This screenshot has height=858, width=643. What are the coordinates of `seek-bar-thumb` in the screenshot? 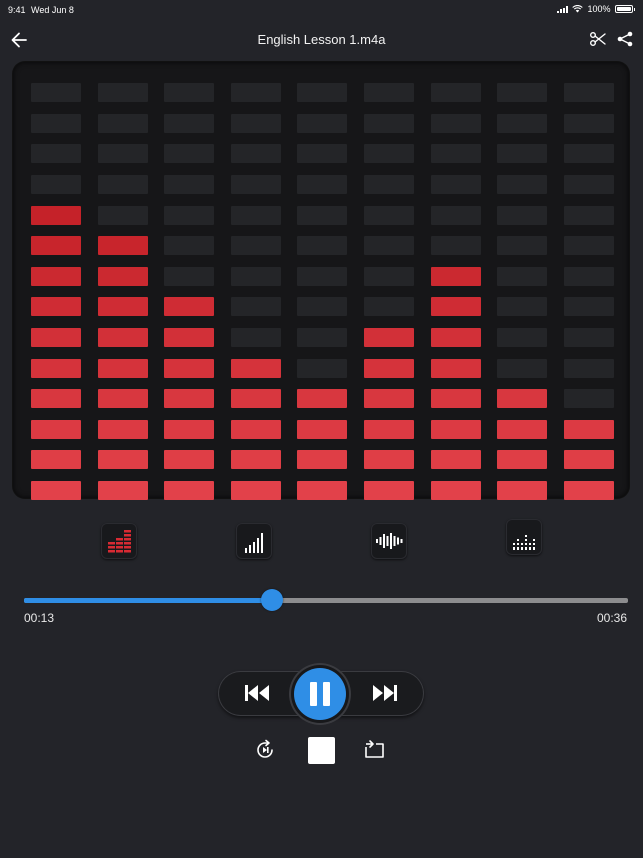 It's located at (271, 600).